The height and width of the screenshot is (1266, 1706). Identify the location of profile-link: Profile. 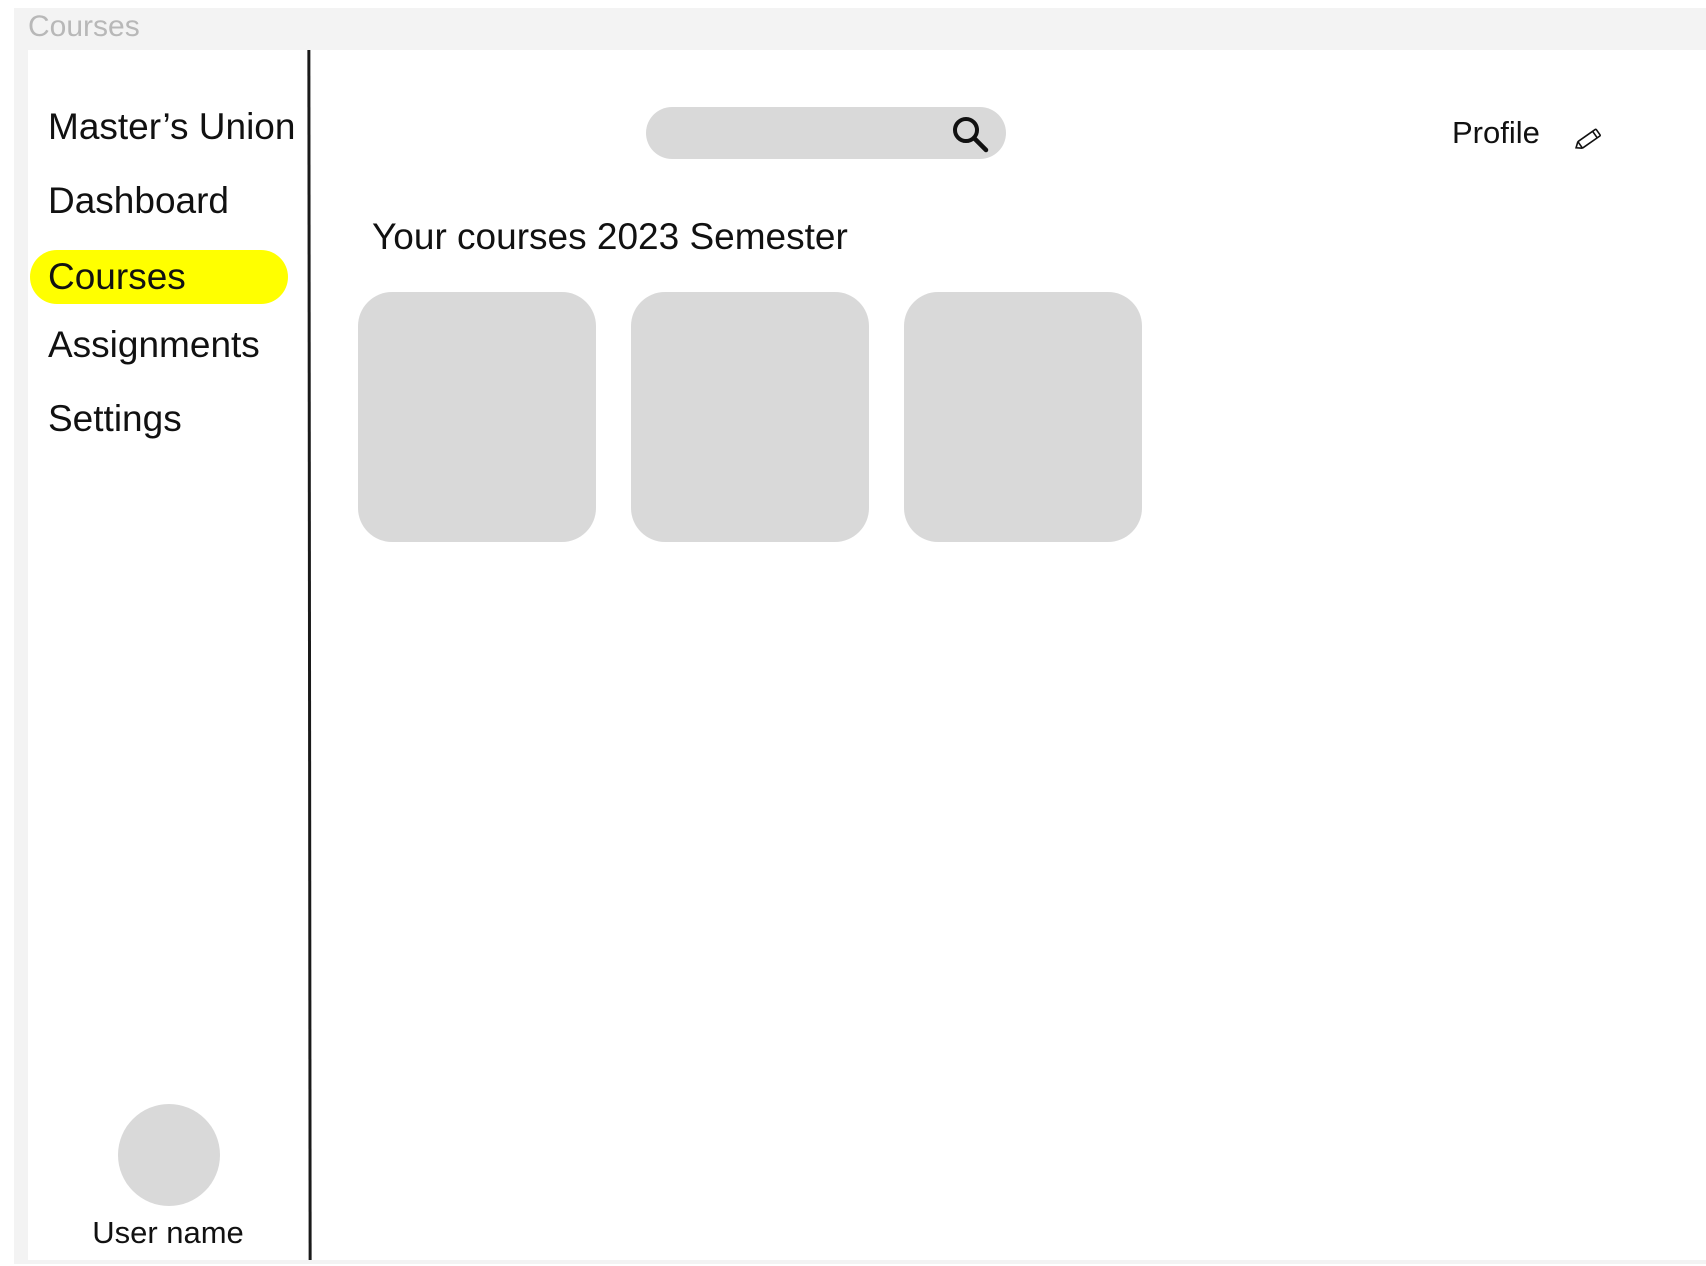
(1496, 133).